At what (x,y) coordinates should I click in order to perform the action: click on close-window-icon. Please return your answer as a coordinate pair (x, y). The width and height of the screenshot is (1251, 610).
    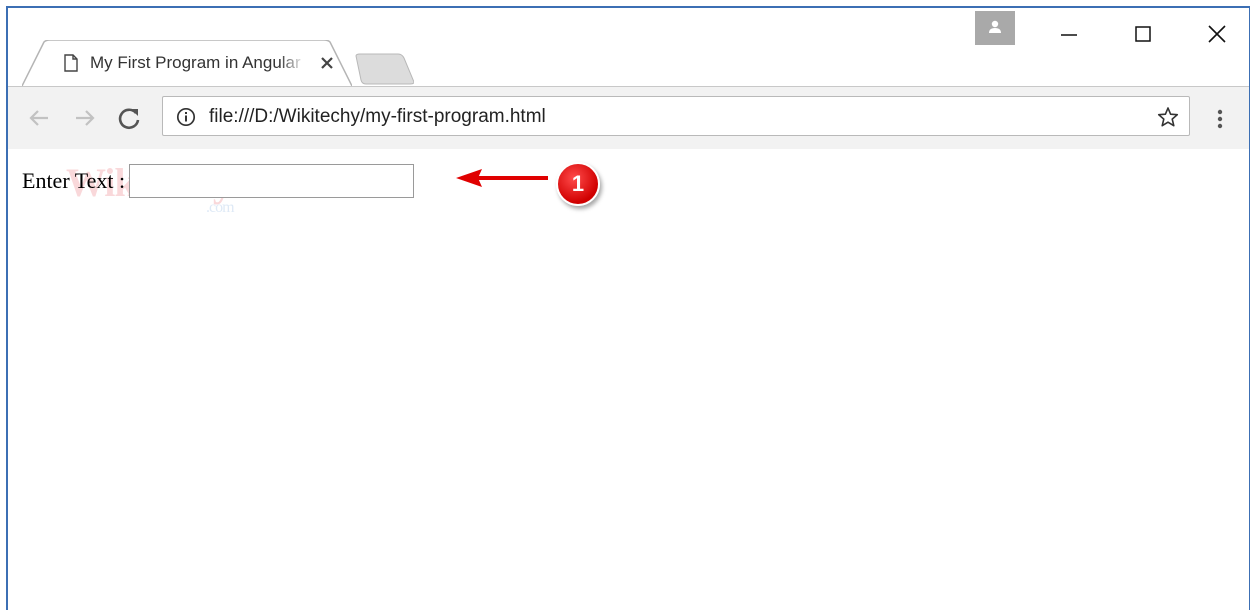
    Looking at the image, I should click on (1216, 33).